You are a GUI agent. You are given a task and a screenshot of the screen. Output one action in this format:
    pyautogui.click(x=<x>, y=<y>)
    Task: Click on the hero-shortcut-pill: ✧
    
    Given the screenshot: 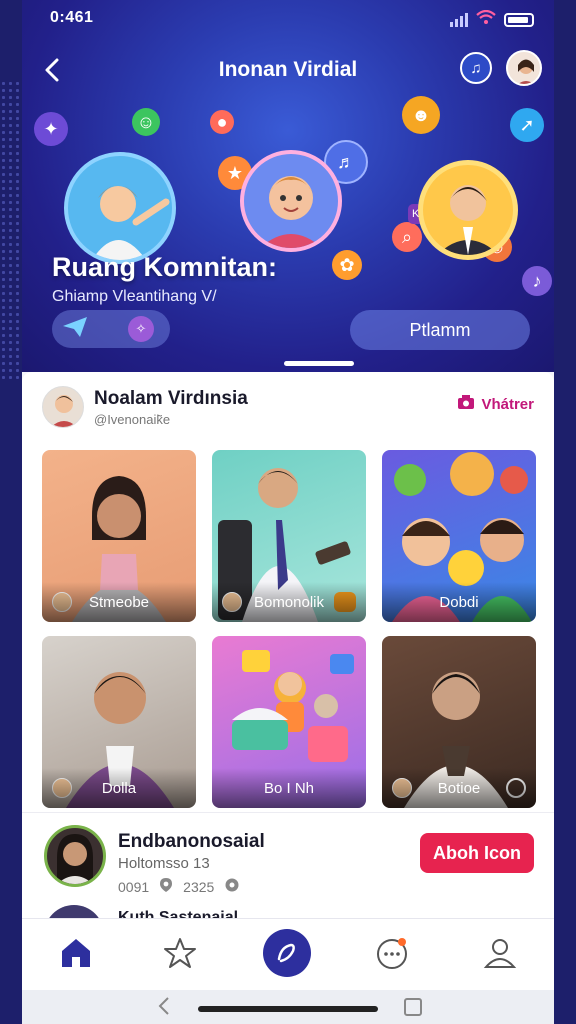 What is the action you would take?
    pyautogui.click(x=111, y=329)
    